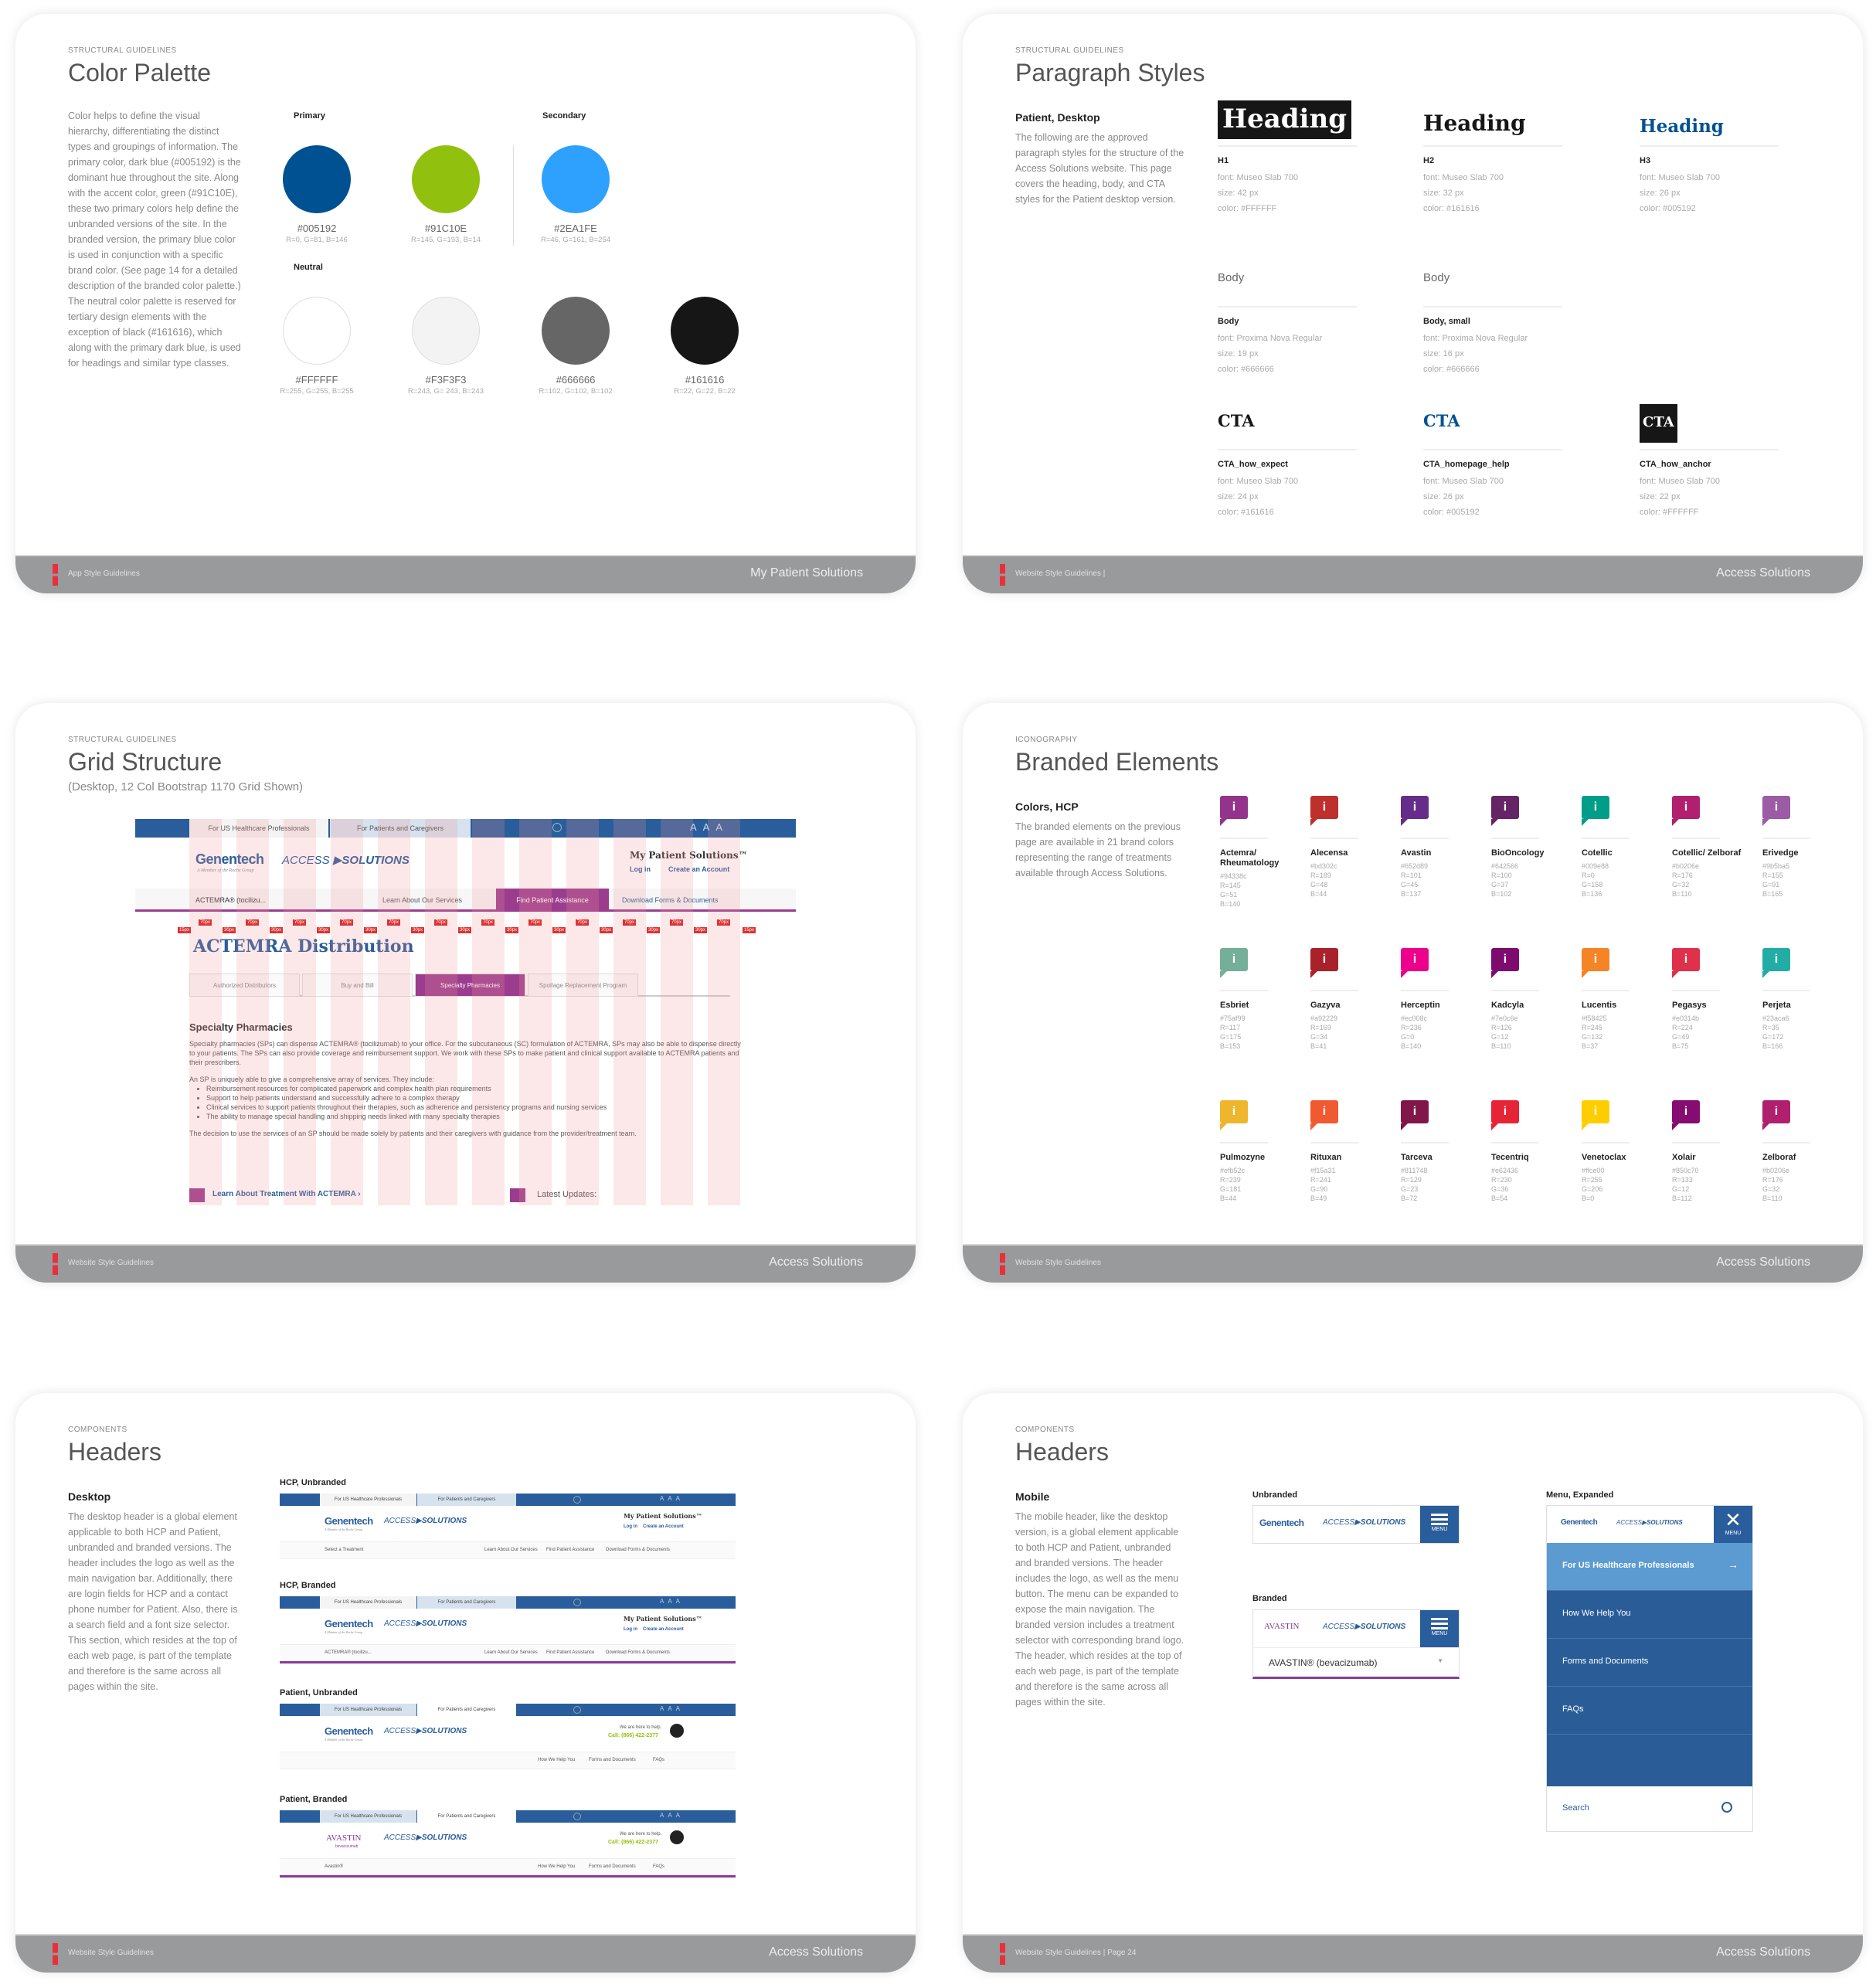  What do you see at coordinates (1649, 1663) in the screenshot?
I see `mobile-menu-item: Forms and Documents` at bounding box center [1649, 1663].